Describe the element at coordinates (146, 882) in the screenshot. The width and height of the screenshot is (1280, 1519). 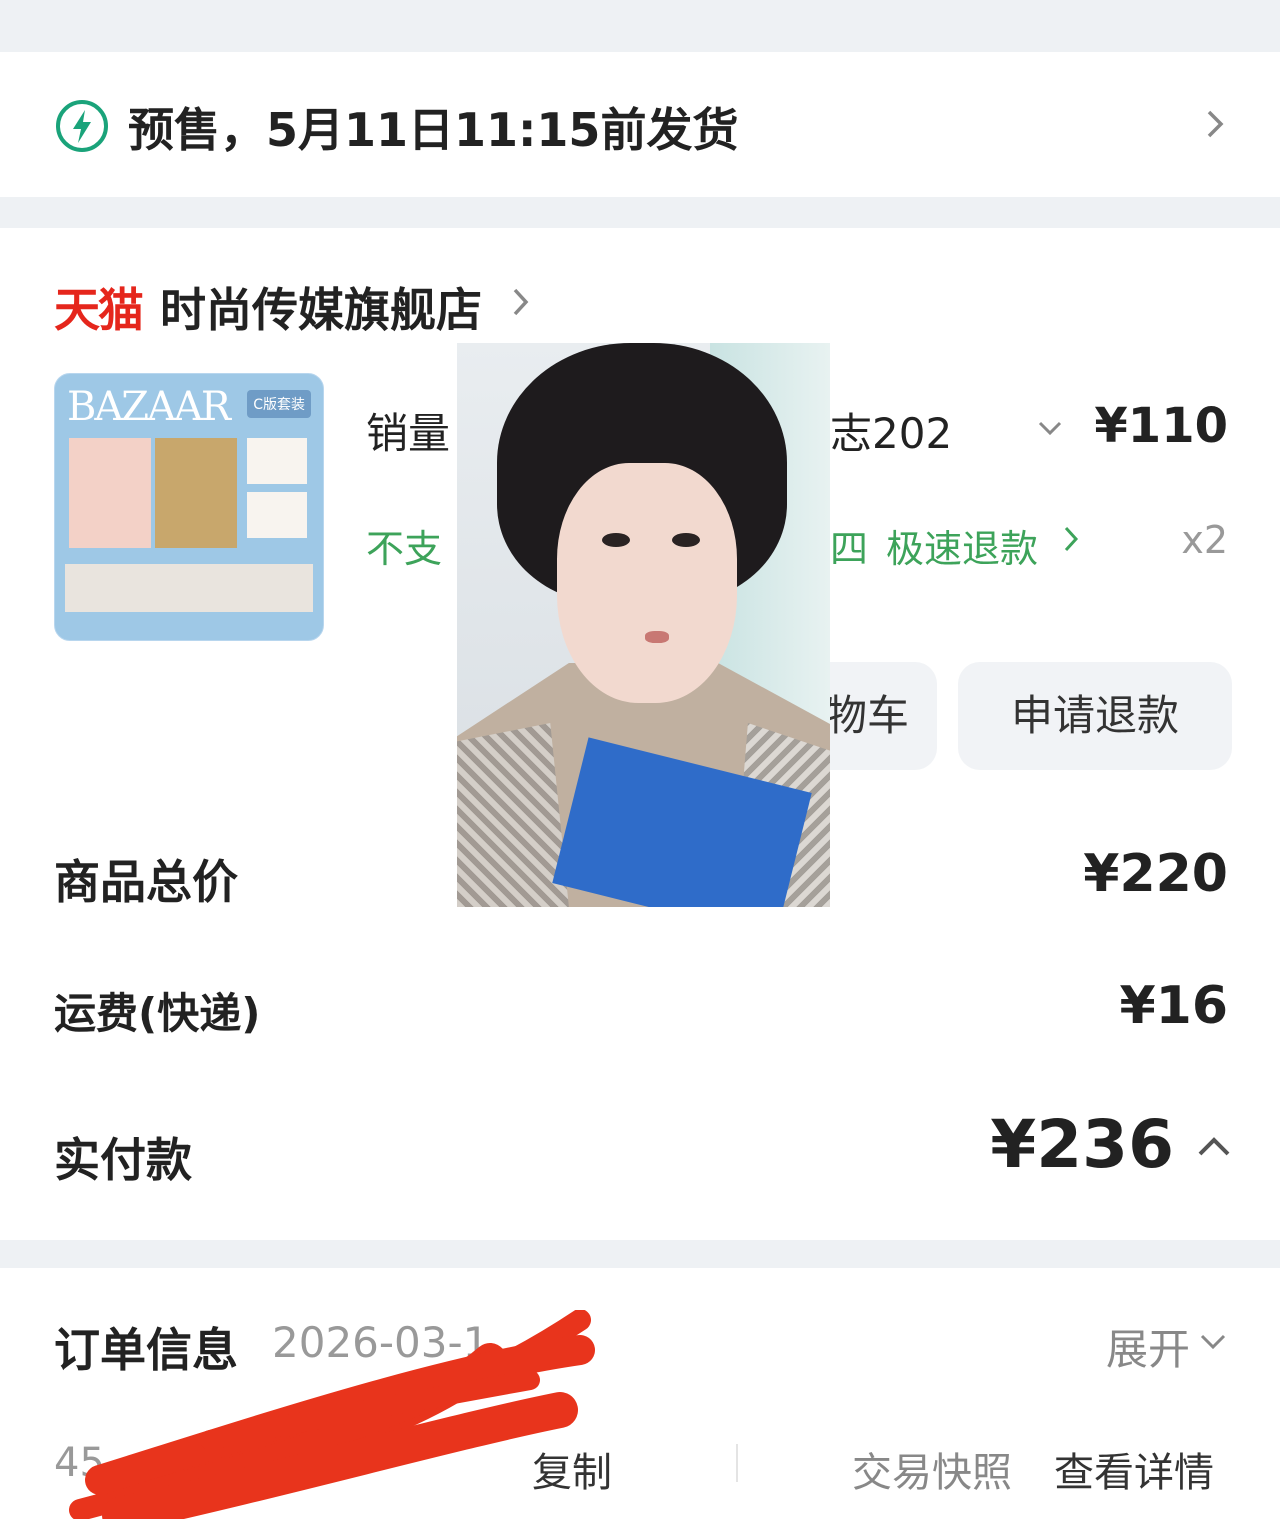
I see `goods-total-label: 商品总价` at that location.